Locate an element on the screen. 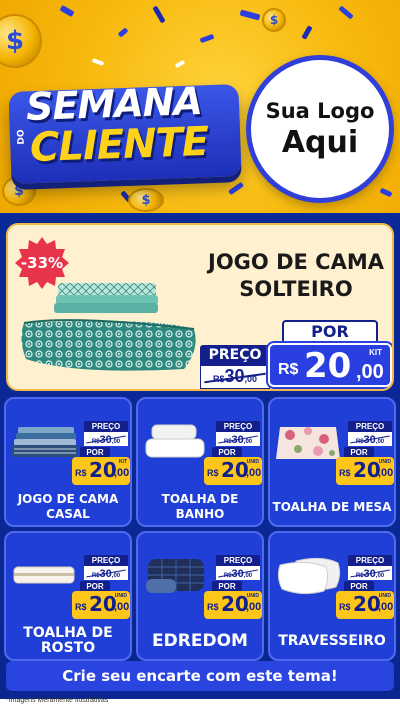 The width and height of the screenshot is (400, 711). old-price: R$30,00 is located at coordinates (235, 377).